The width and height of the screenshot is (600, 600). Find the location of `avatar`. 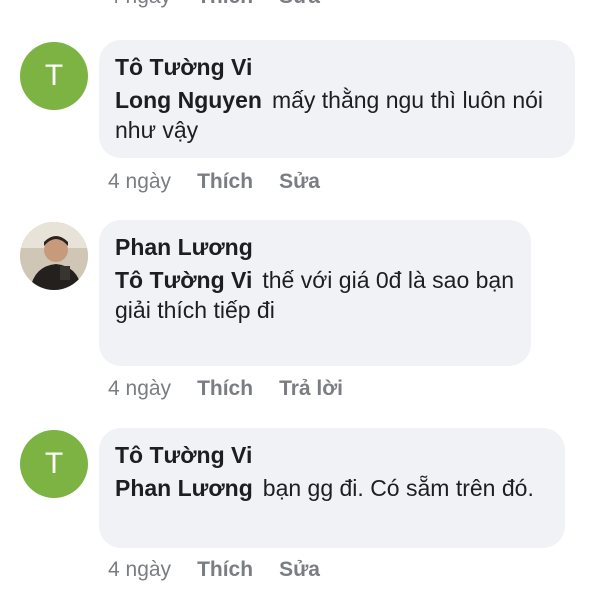

avatar is located at coordinates (54, 256).